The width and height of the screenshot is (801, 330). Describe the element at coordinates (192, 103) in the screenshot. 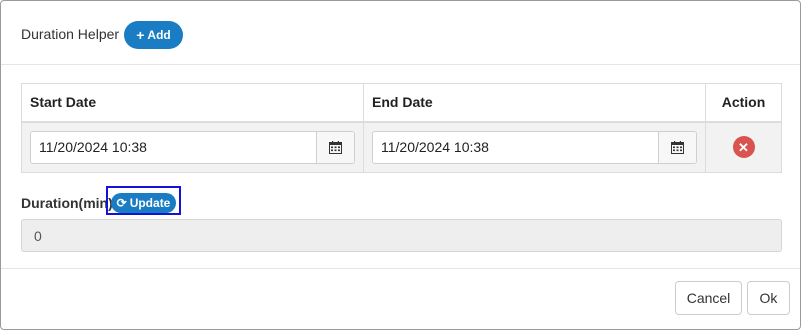

I see `column-header-start-date: Start Date` at that location.